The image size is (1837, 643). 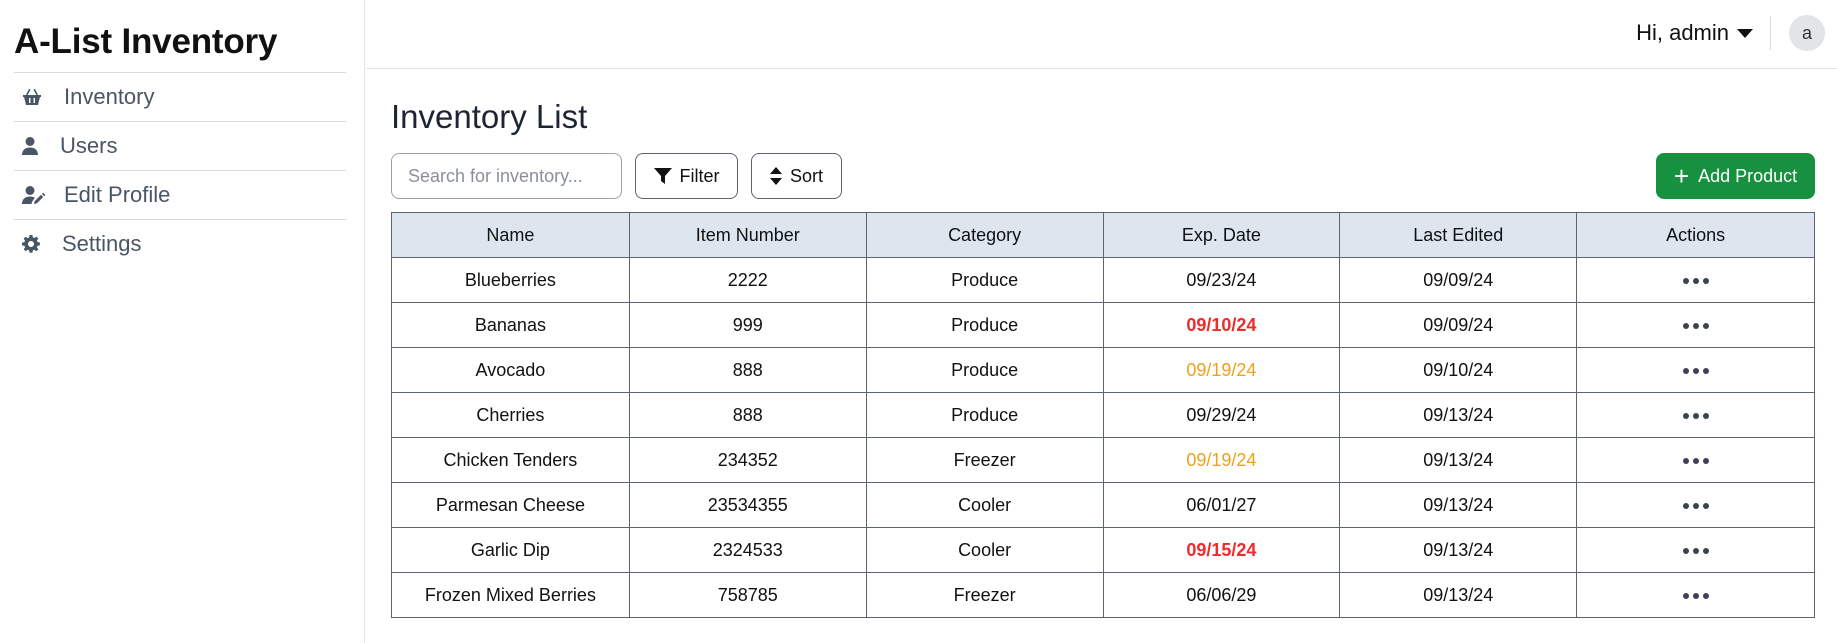 I want to click on filter-icon, so click(x=662, y=176).